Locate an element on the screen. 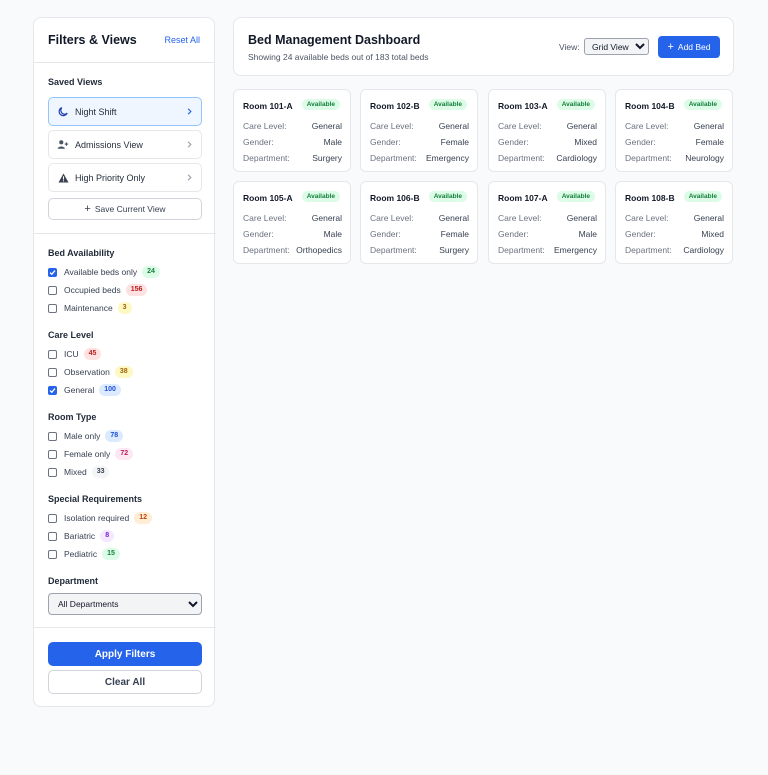  count-badge: 72 is located at coordinates (124, 454).